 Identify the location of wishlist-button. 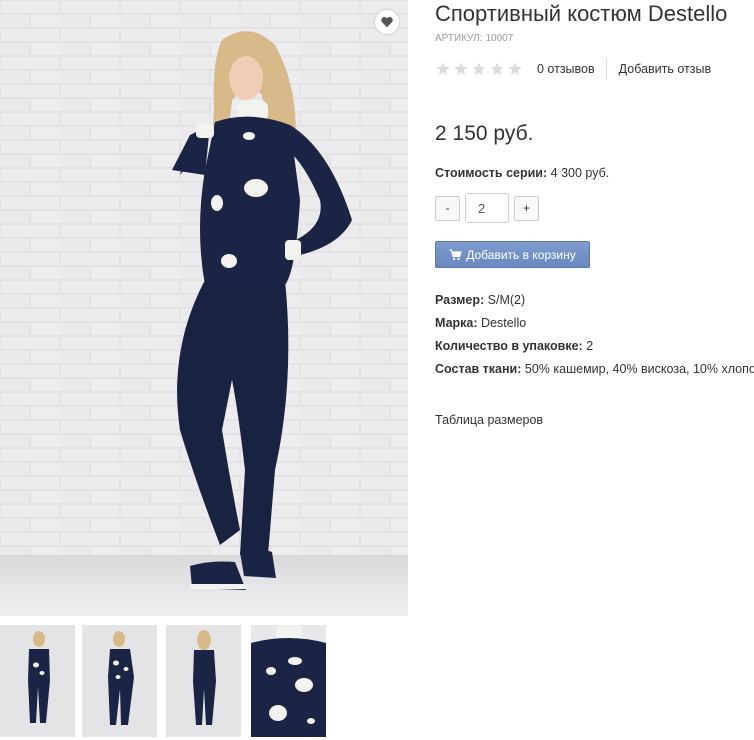
(387, 22).